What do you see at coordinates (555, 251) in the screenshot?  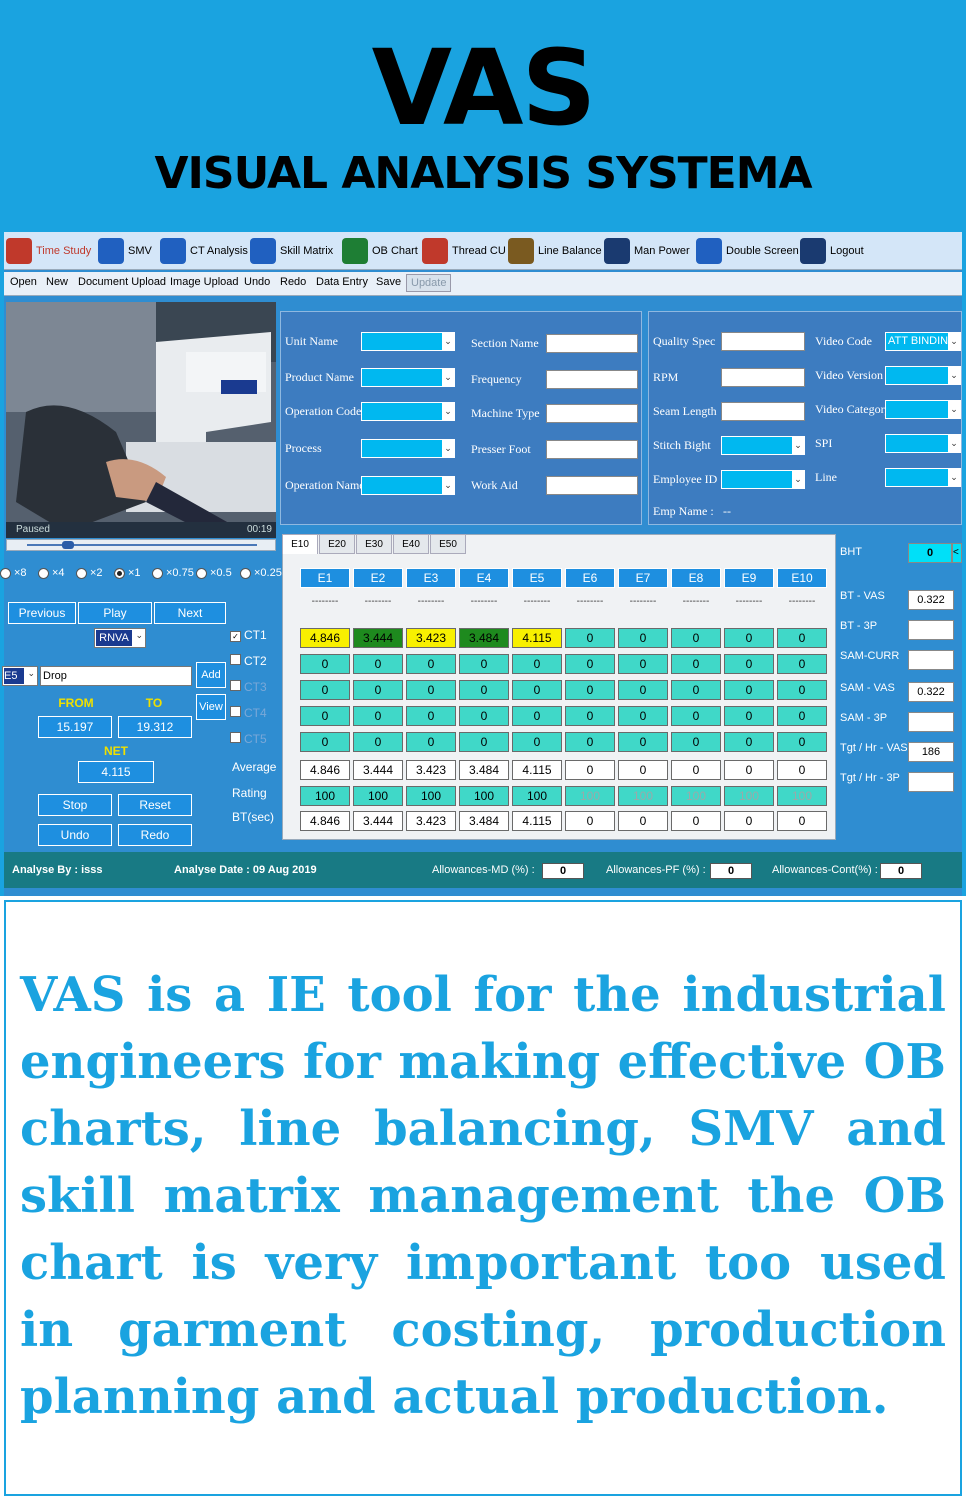 I see `toolbar-line-balance-button: Line Balance` at bounding box center [555, 251].